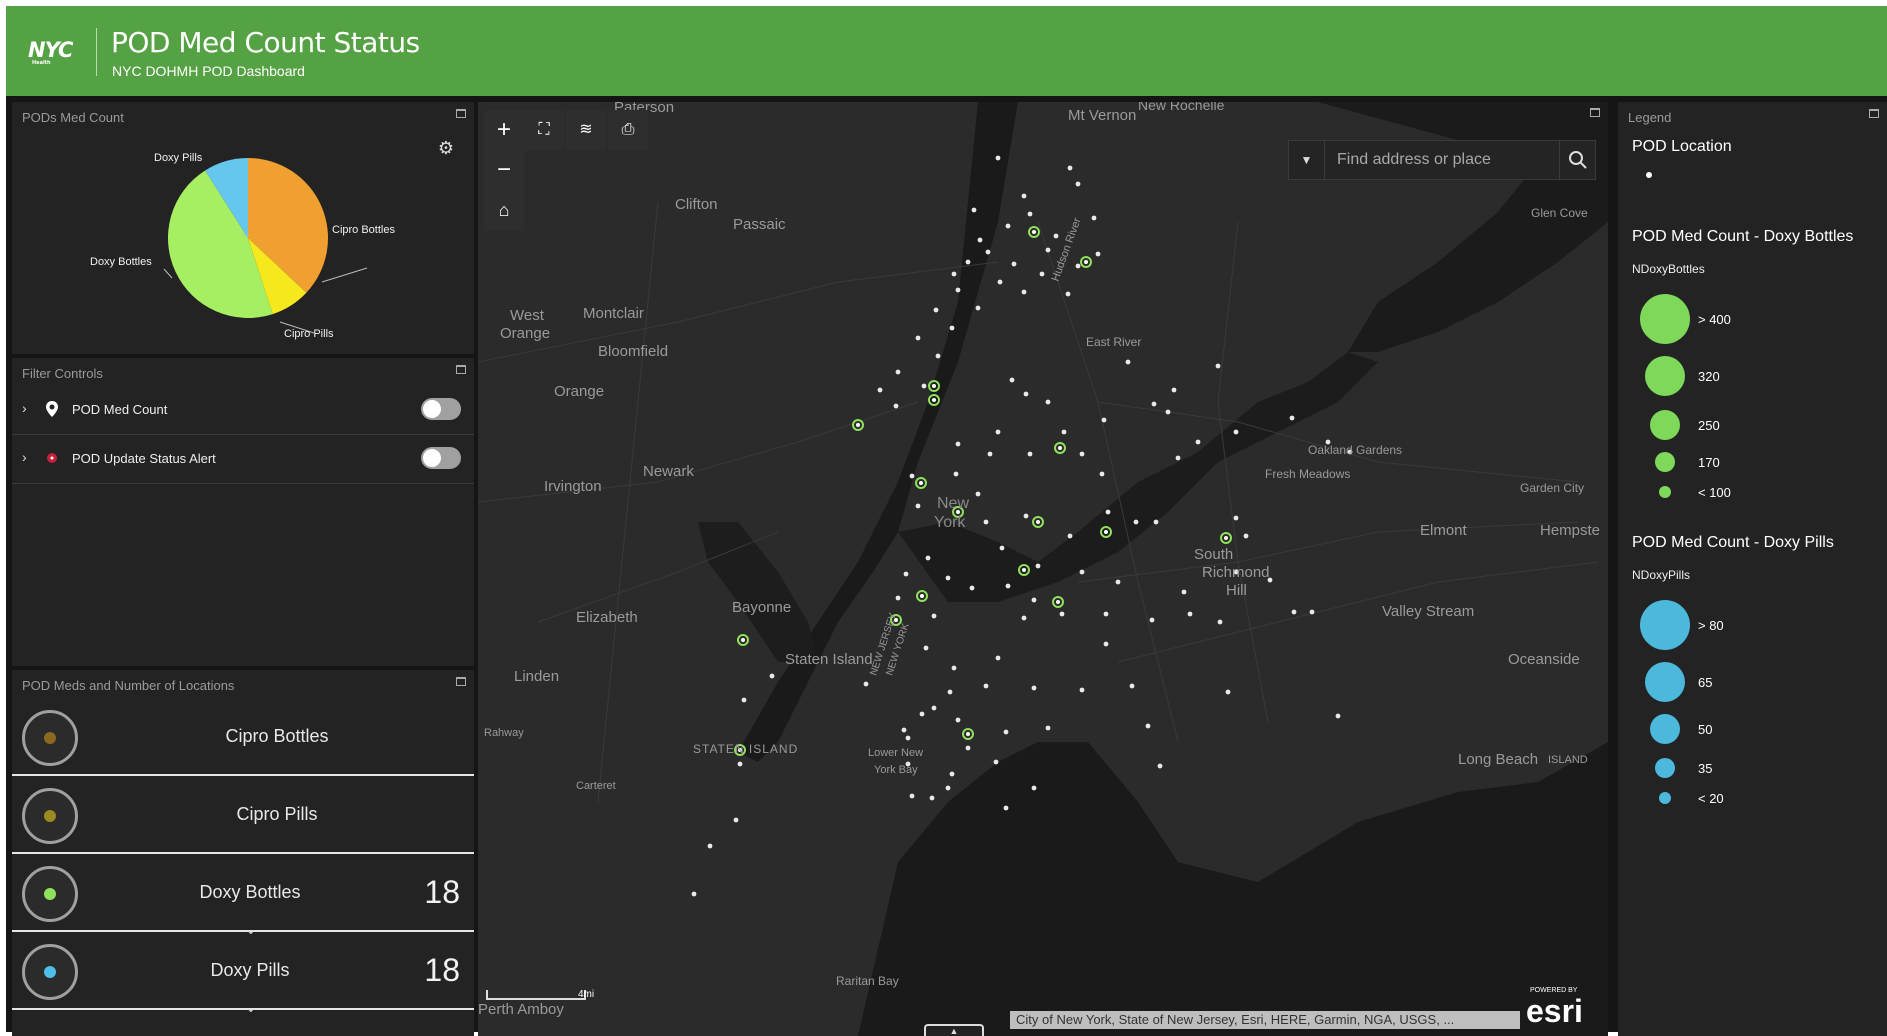  I want to click on legend-field: NDoxyBottles, so click(1668, 269).